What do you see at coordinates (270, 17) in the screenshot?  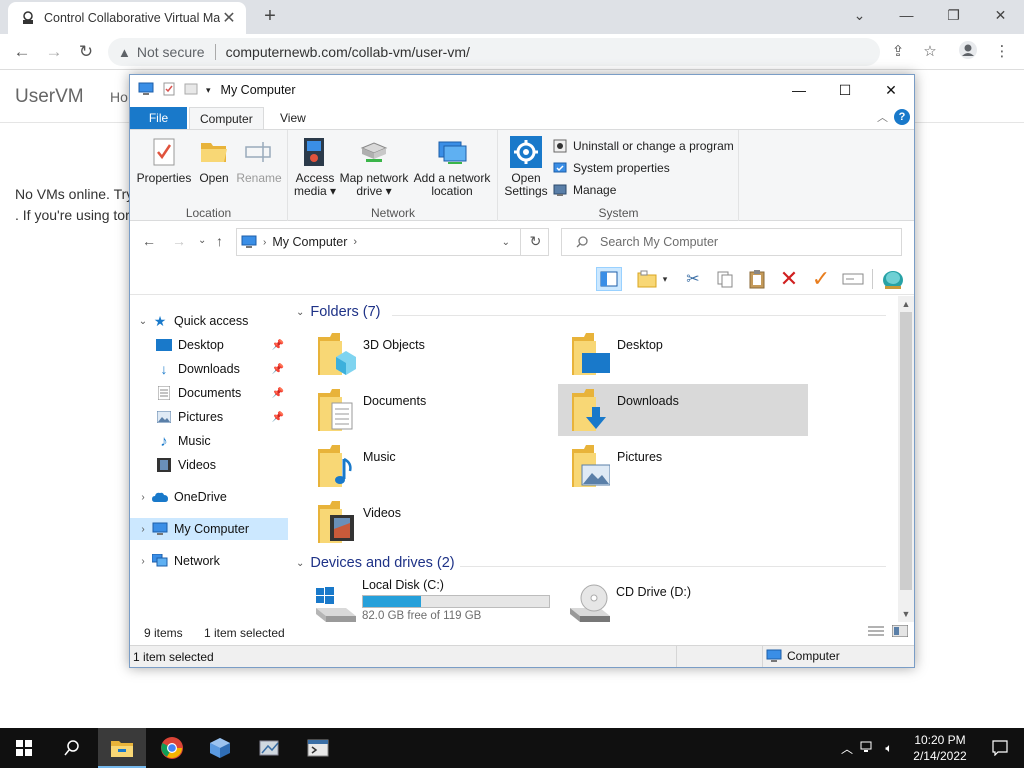 I see `new-tab-button: +` at bounding box center [270, 17].